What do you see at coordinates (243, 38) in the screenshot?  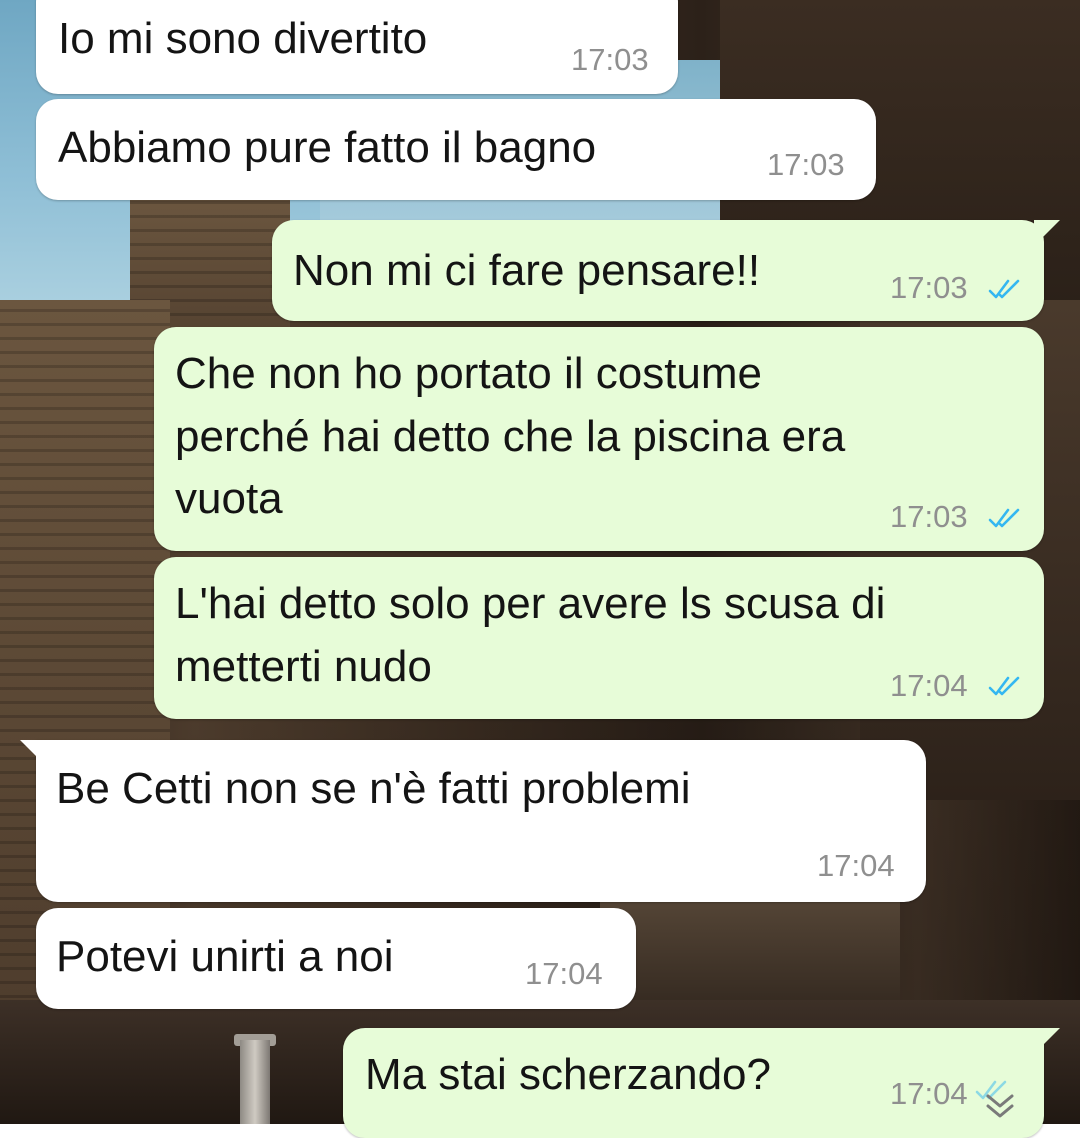 I see `message-text: Io mi sono divertito` at bounding box center [243, 38].